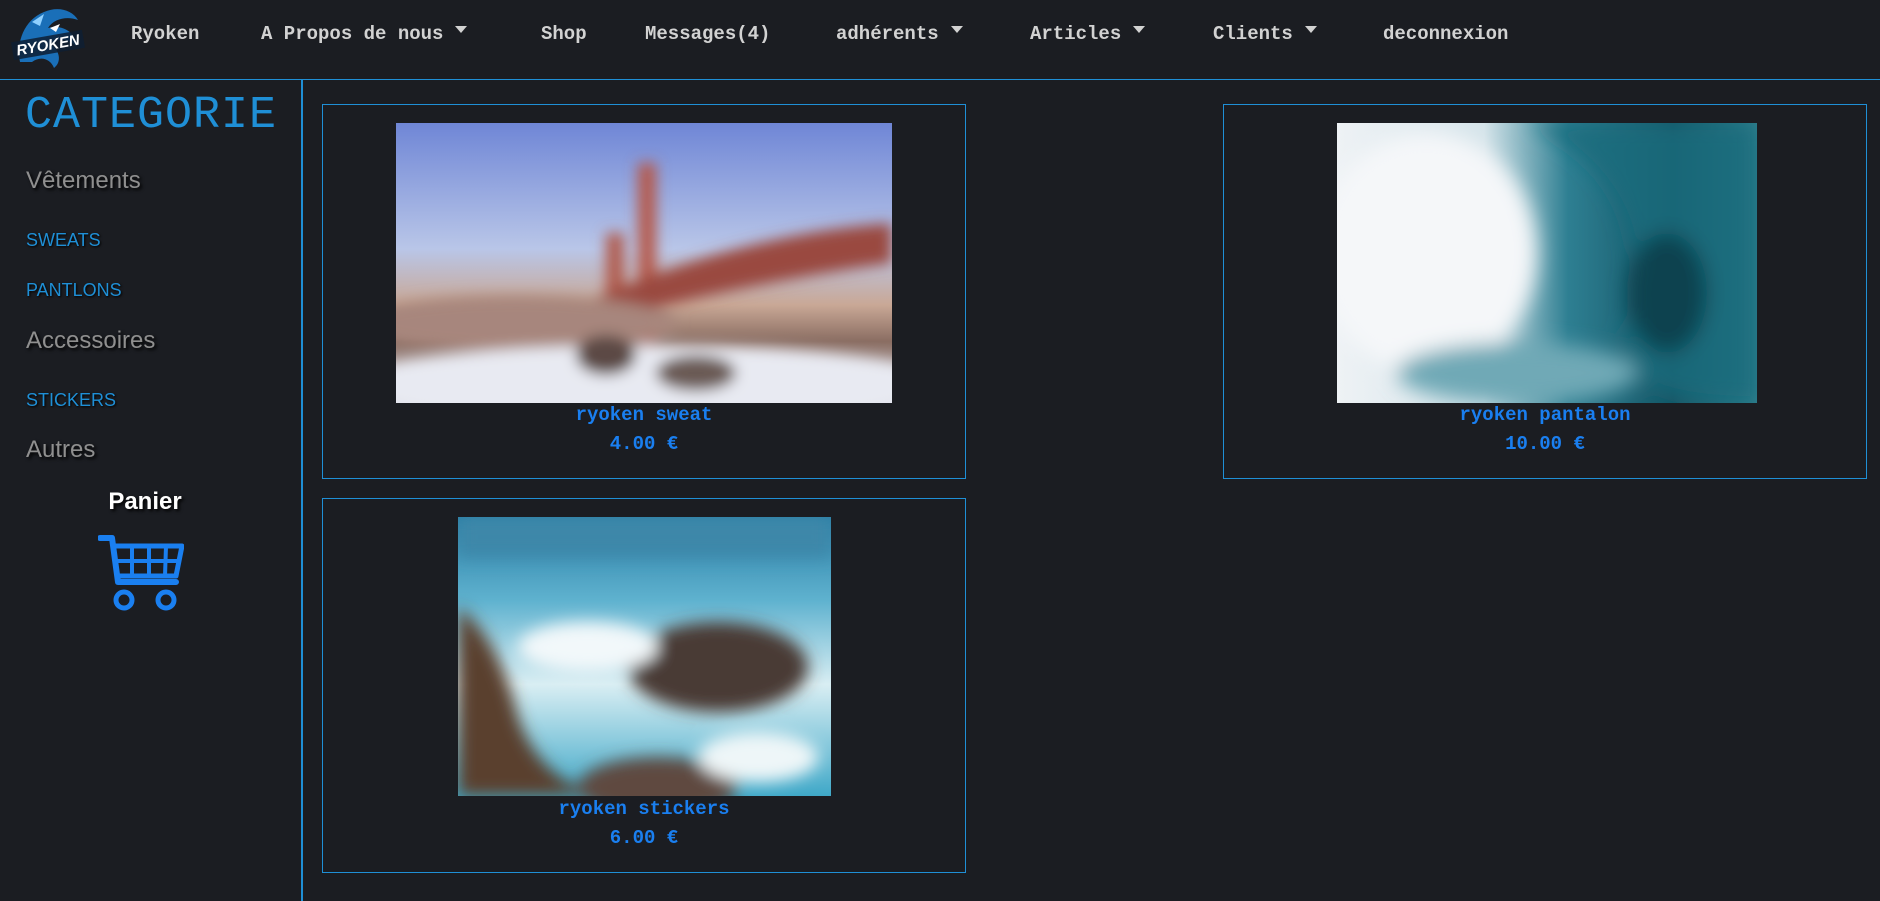 The height and width of the screenshot is (901, 1880). I want to click on nav-adherents: adhérents, so click(899, 34).